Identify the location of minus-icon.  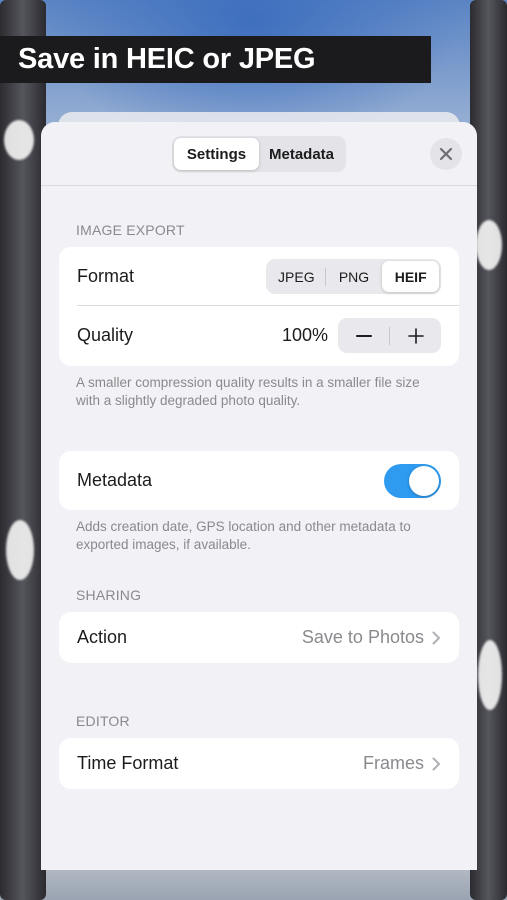
(363, 335).